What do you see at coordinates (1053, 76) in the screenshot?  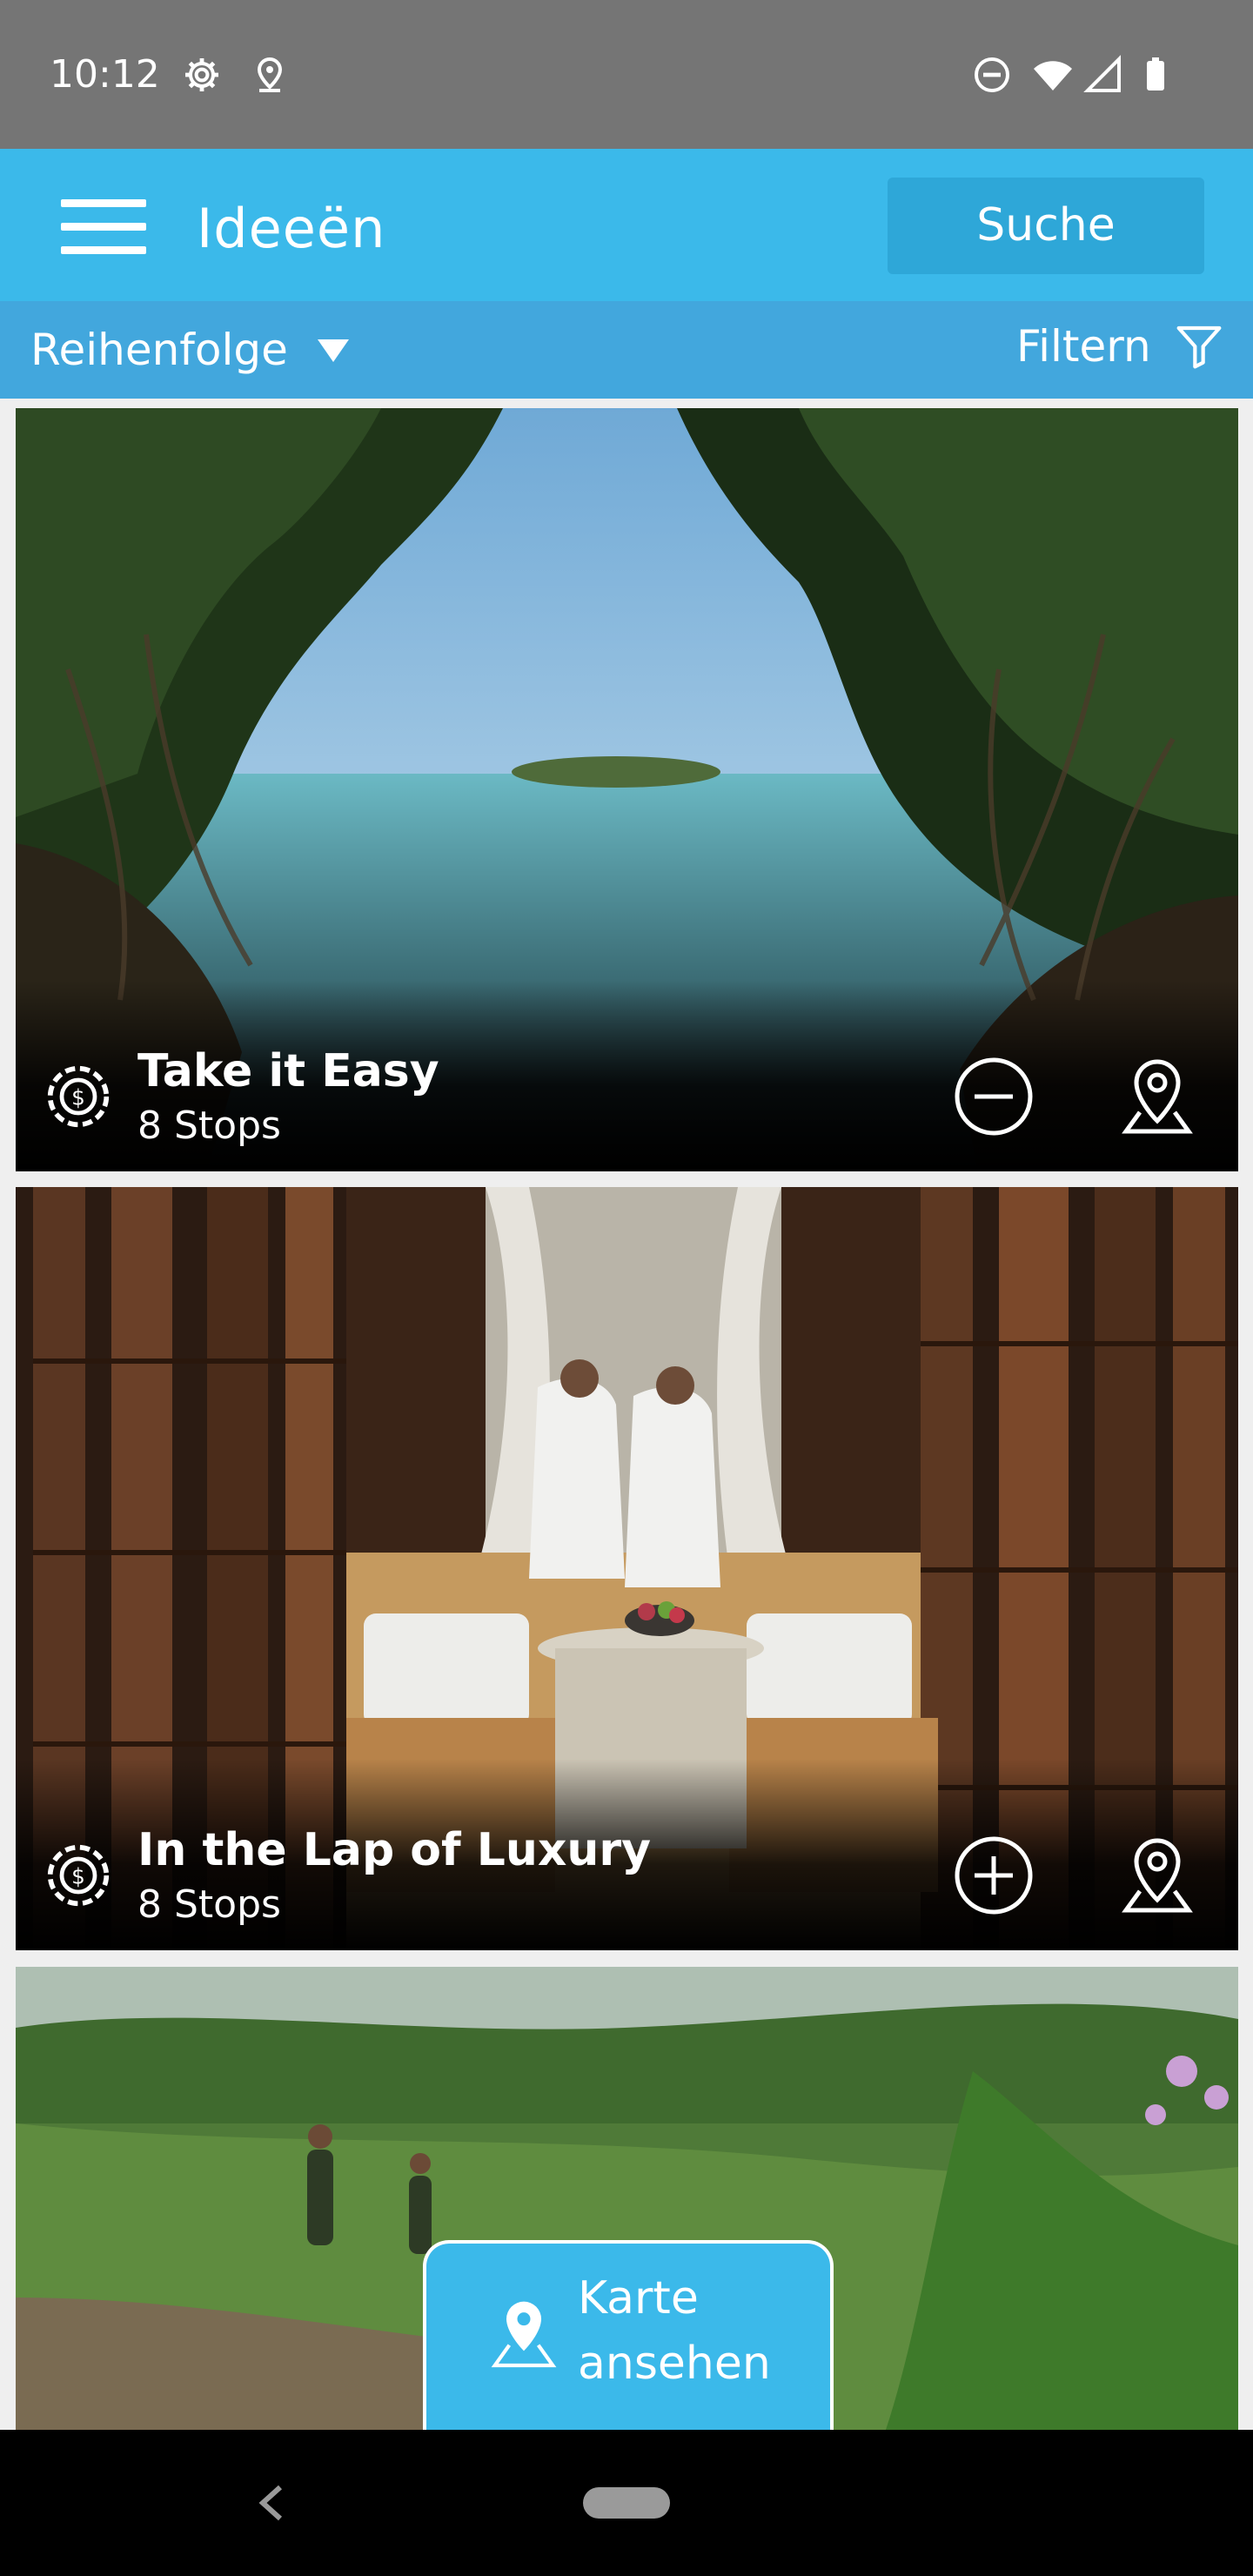 I see `wifi-icon` at bounding box center [1053, 76].